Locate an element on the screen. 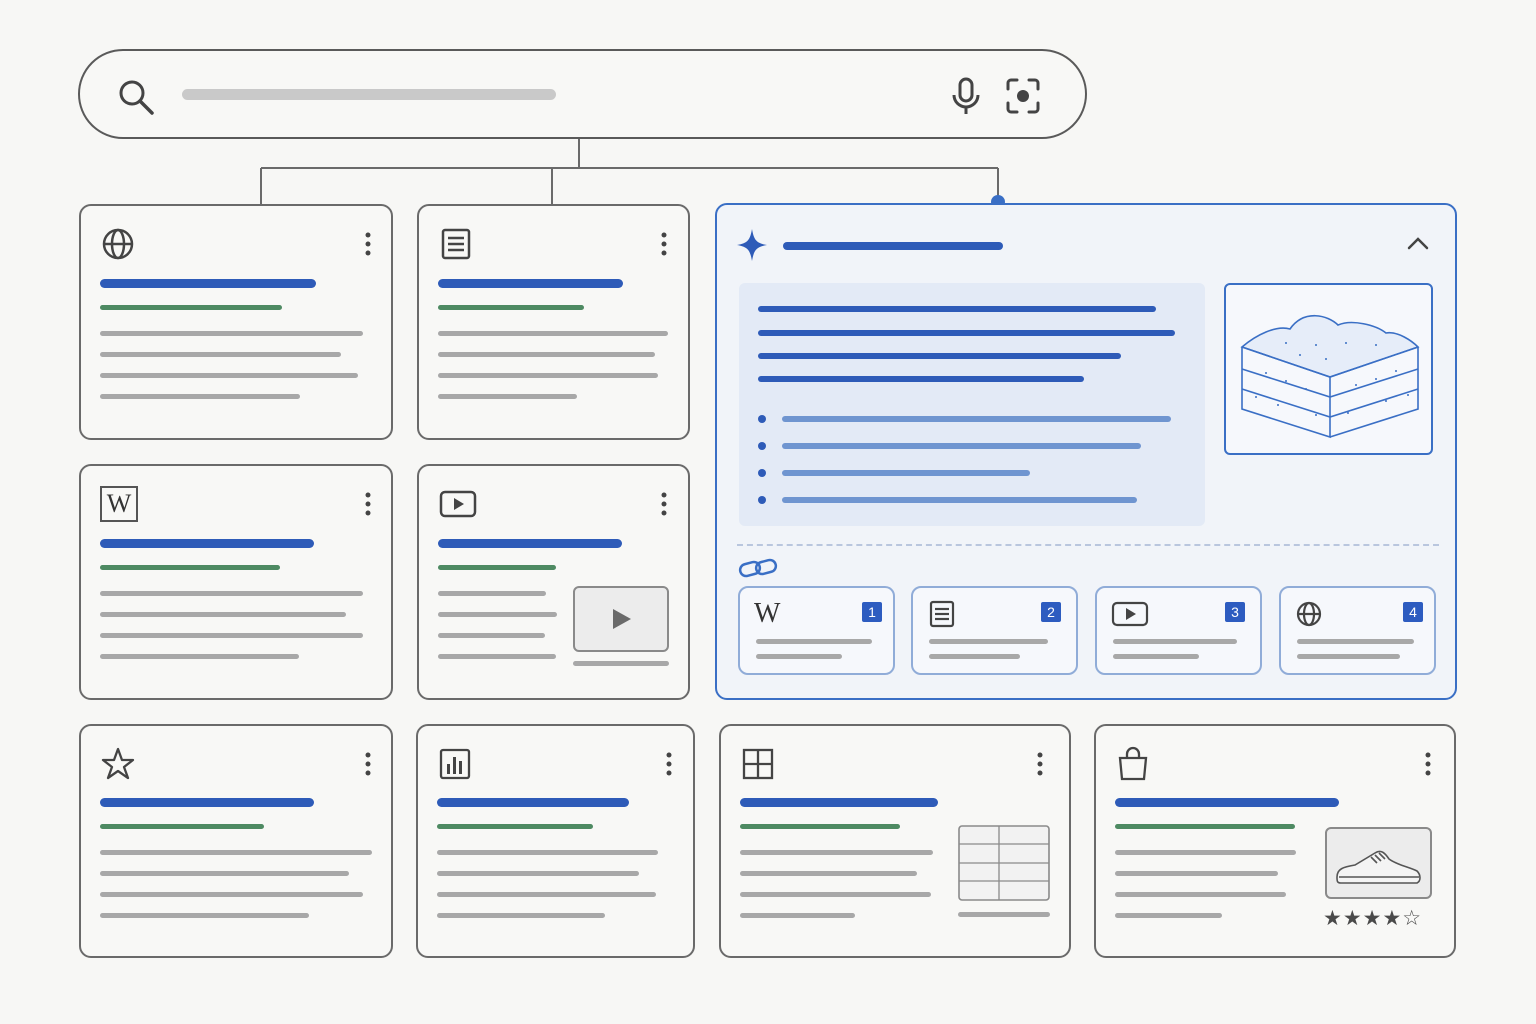 Image resolution: width=1536 pixels, height=1024 pixels. terrain-illustration is located at coordinates (1328, 369).